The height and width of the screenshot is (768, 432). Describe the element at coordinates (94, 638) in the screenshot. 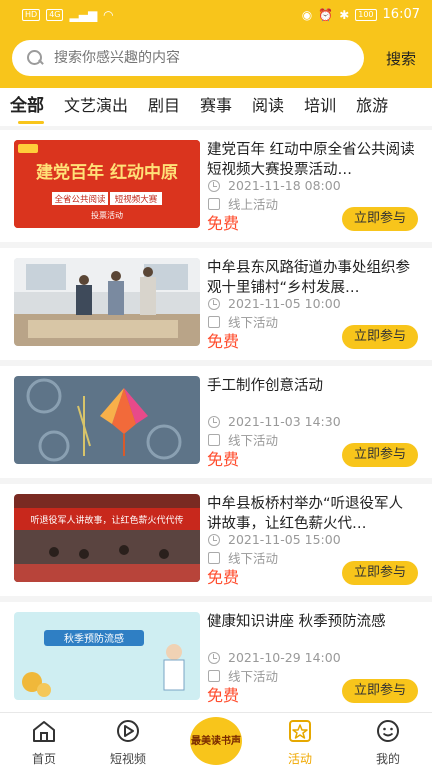

I see `svg-text: 秋季预防流感` at that location.